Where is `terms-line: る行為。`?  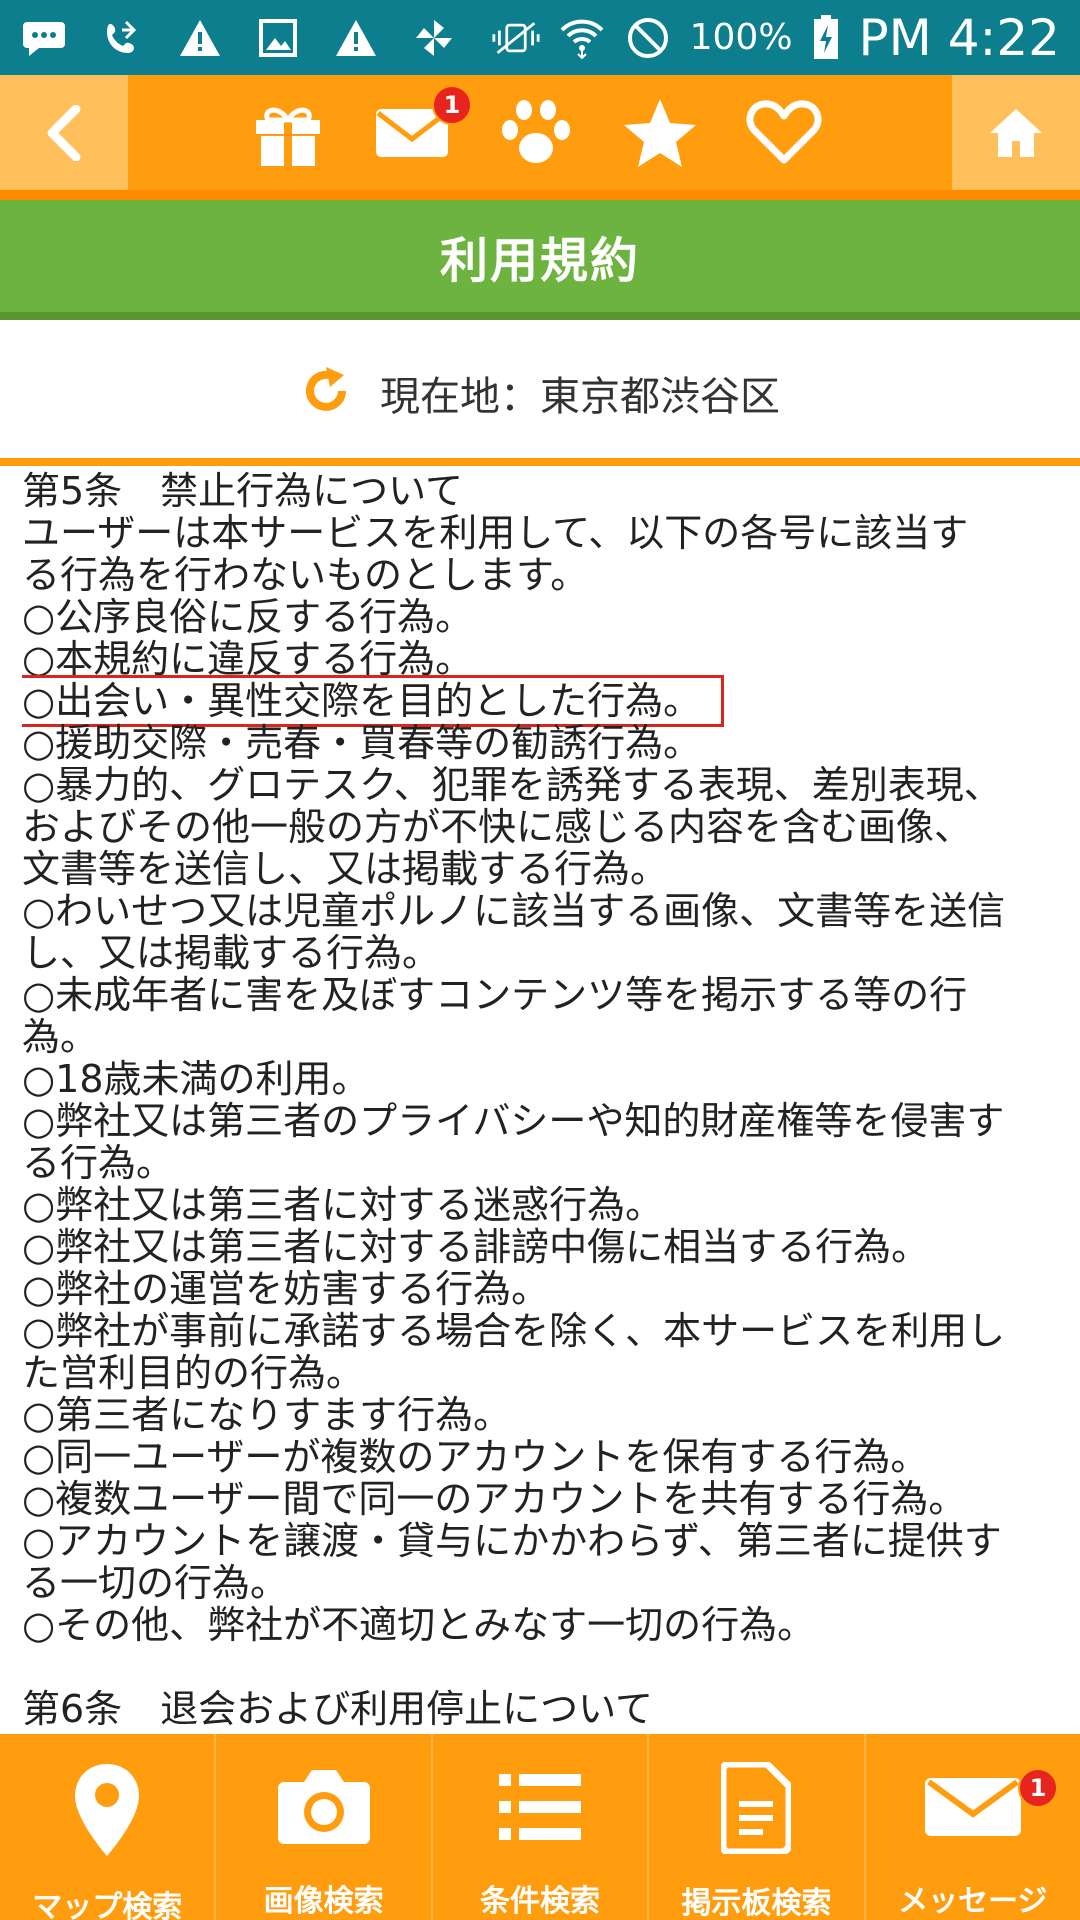
terms-line: る行為。 is located at coordinates (98, 1163).